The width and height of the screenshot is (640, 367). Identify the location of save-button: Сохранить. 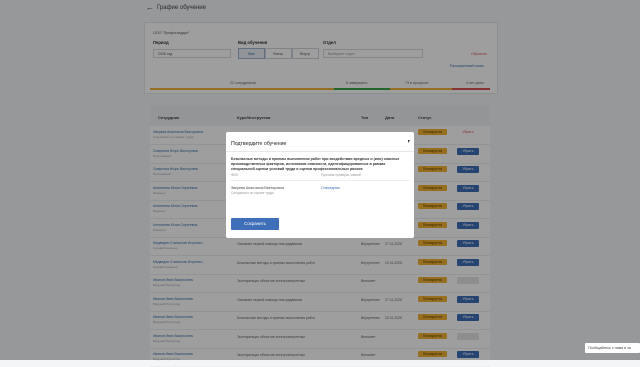
(255, 224).